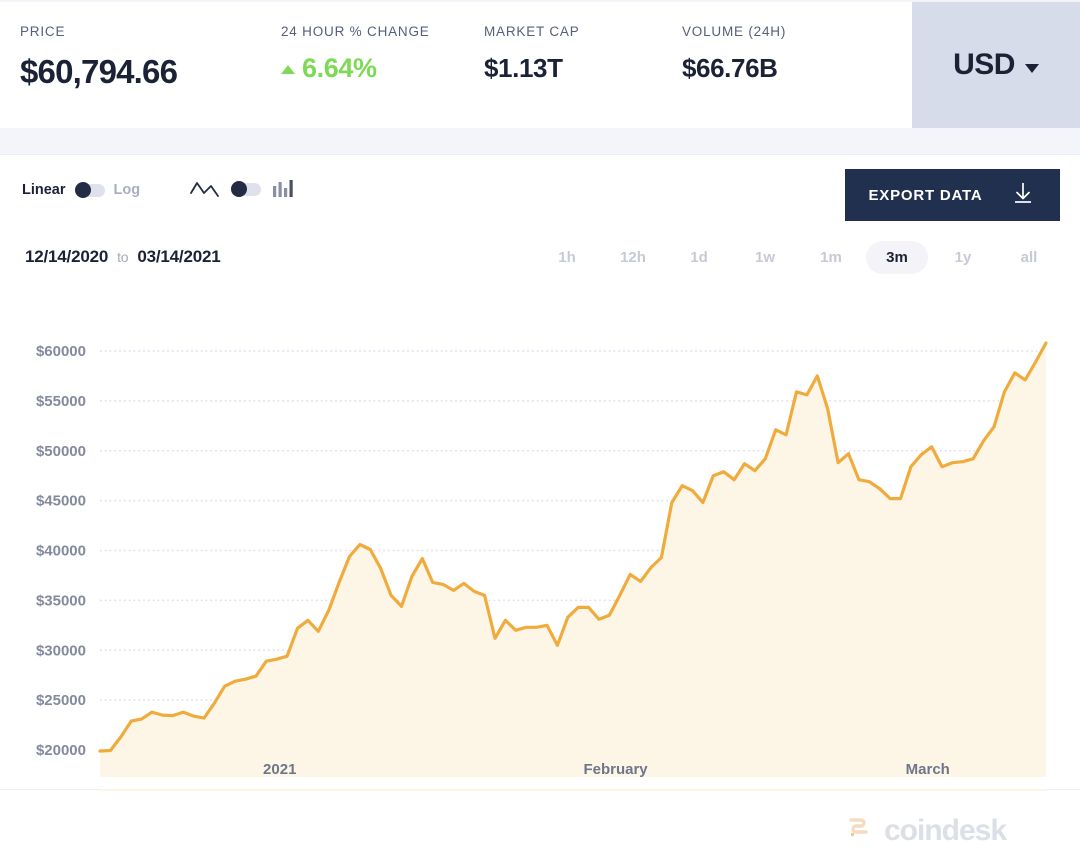  I want to click on time-range-selector: 1h 12h 1d 1w 1m 3m 1y all, so click(798, 257).